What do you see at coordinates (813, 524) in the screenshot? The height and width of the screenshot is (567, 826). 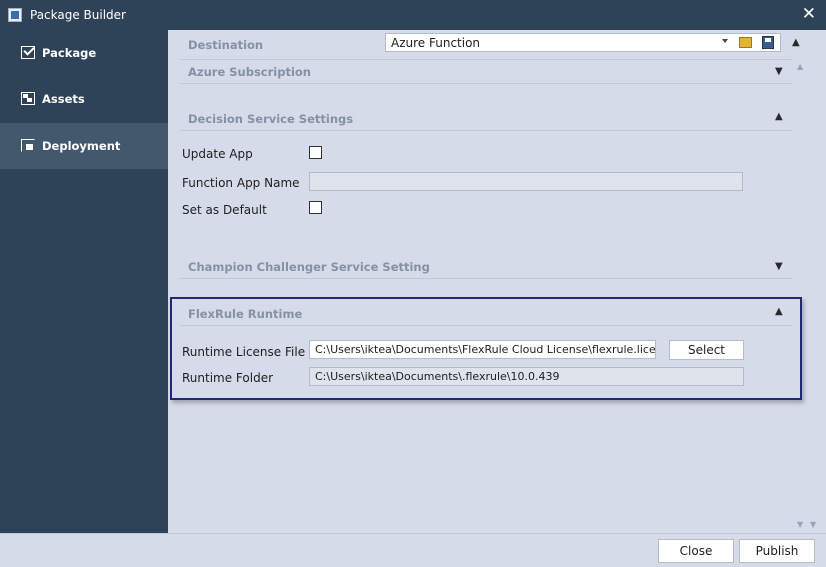 I see `scrollbar-down-arrow-2: ▼` at bounding box center [813, 524].